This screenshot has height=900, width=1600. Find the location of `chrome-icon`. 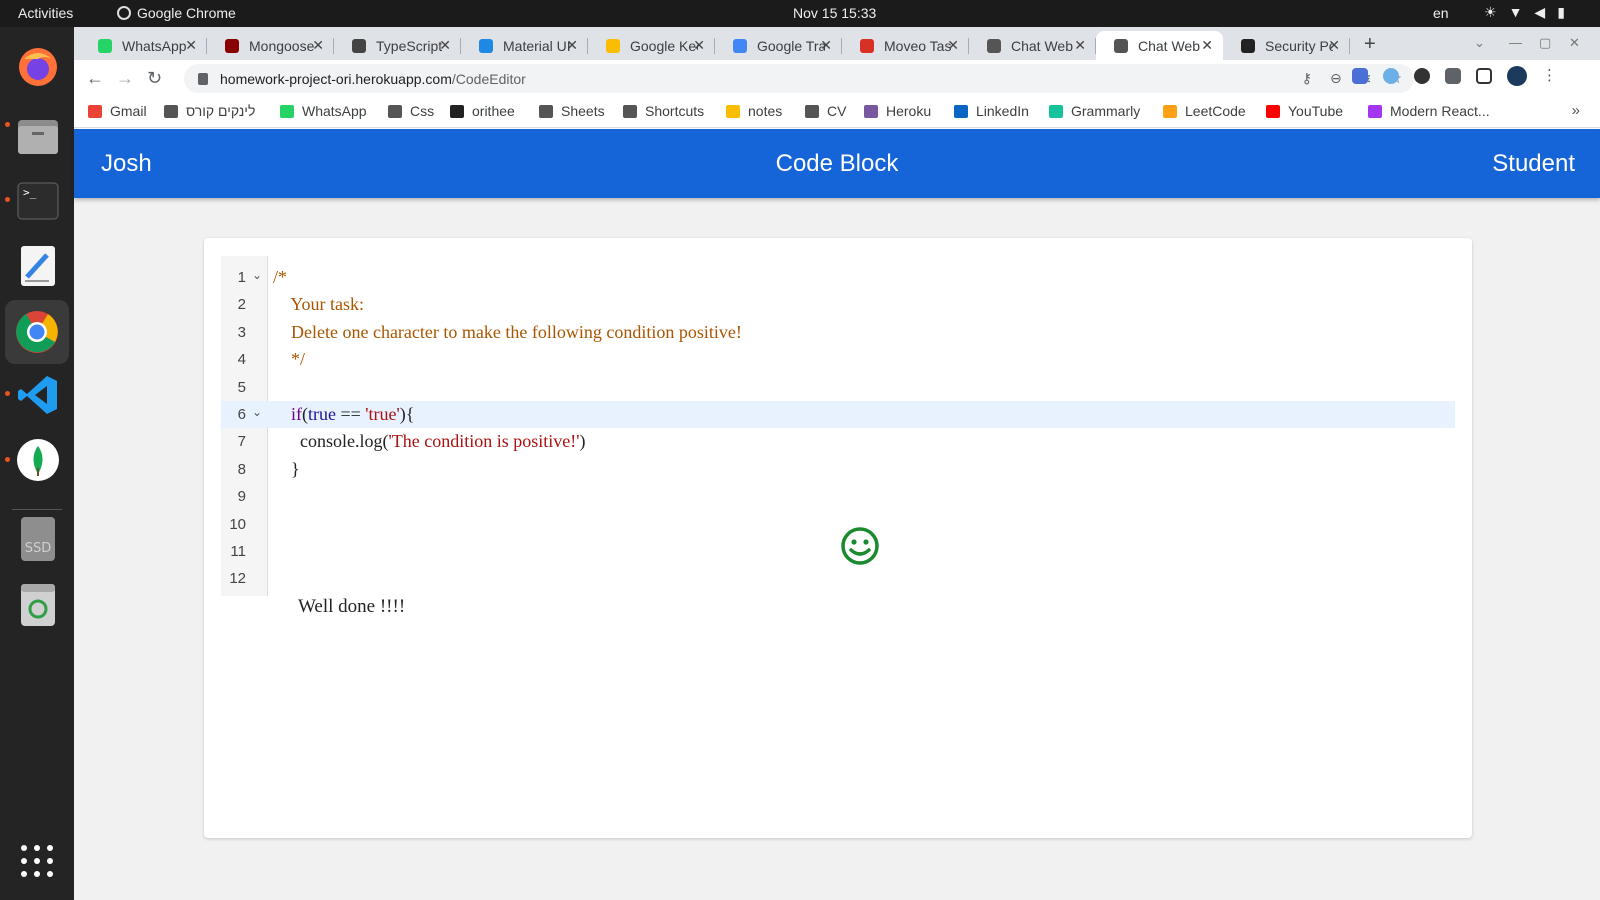

chrome-icon is located at coordinates (37, 332).